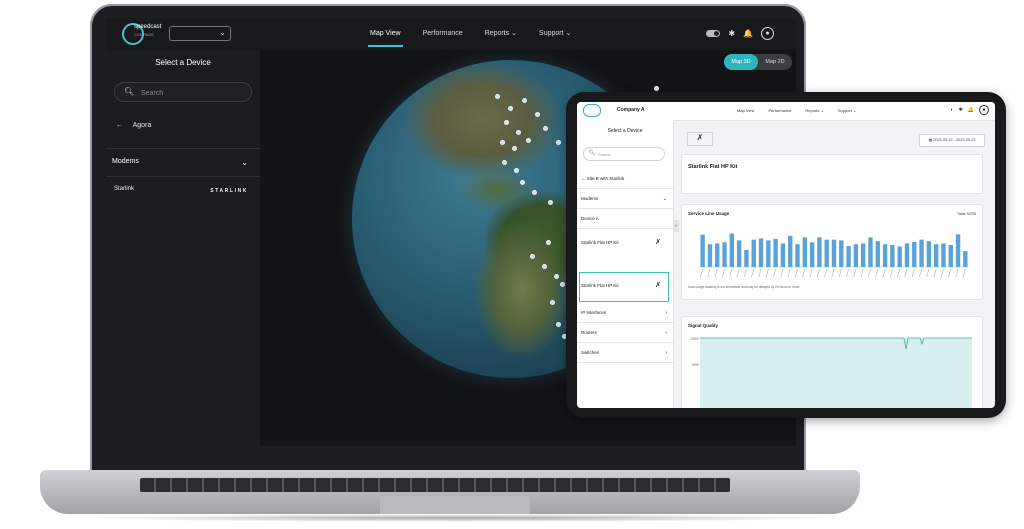  Describe the element at coordinates (604, 154) in the screenshot. I see `search-placeholder: Search` at that location.